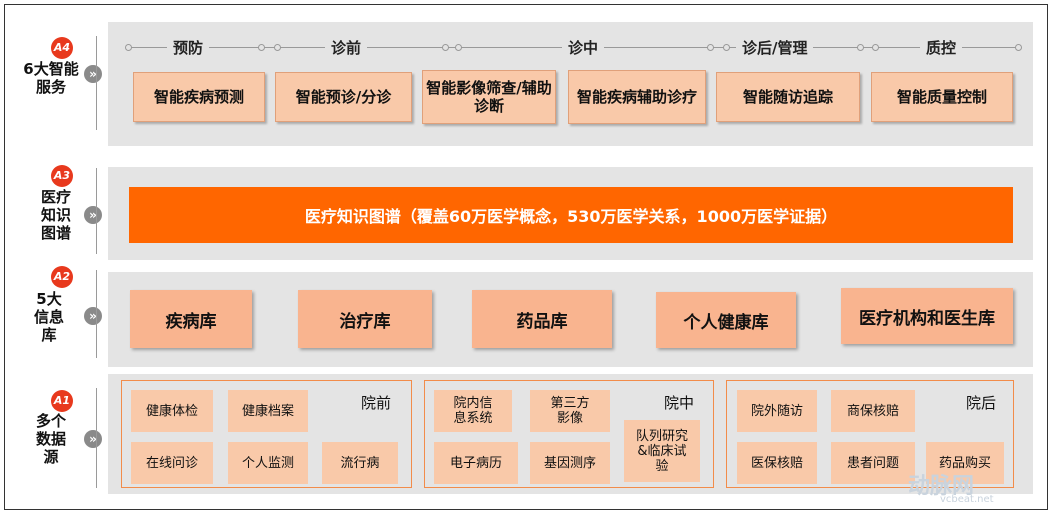 This screenshot has width=1052, height=520. I want to click on source-item: 院内信息系统, so click(473, 411).